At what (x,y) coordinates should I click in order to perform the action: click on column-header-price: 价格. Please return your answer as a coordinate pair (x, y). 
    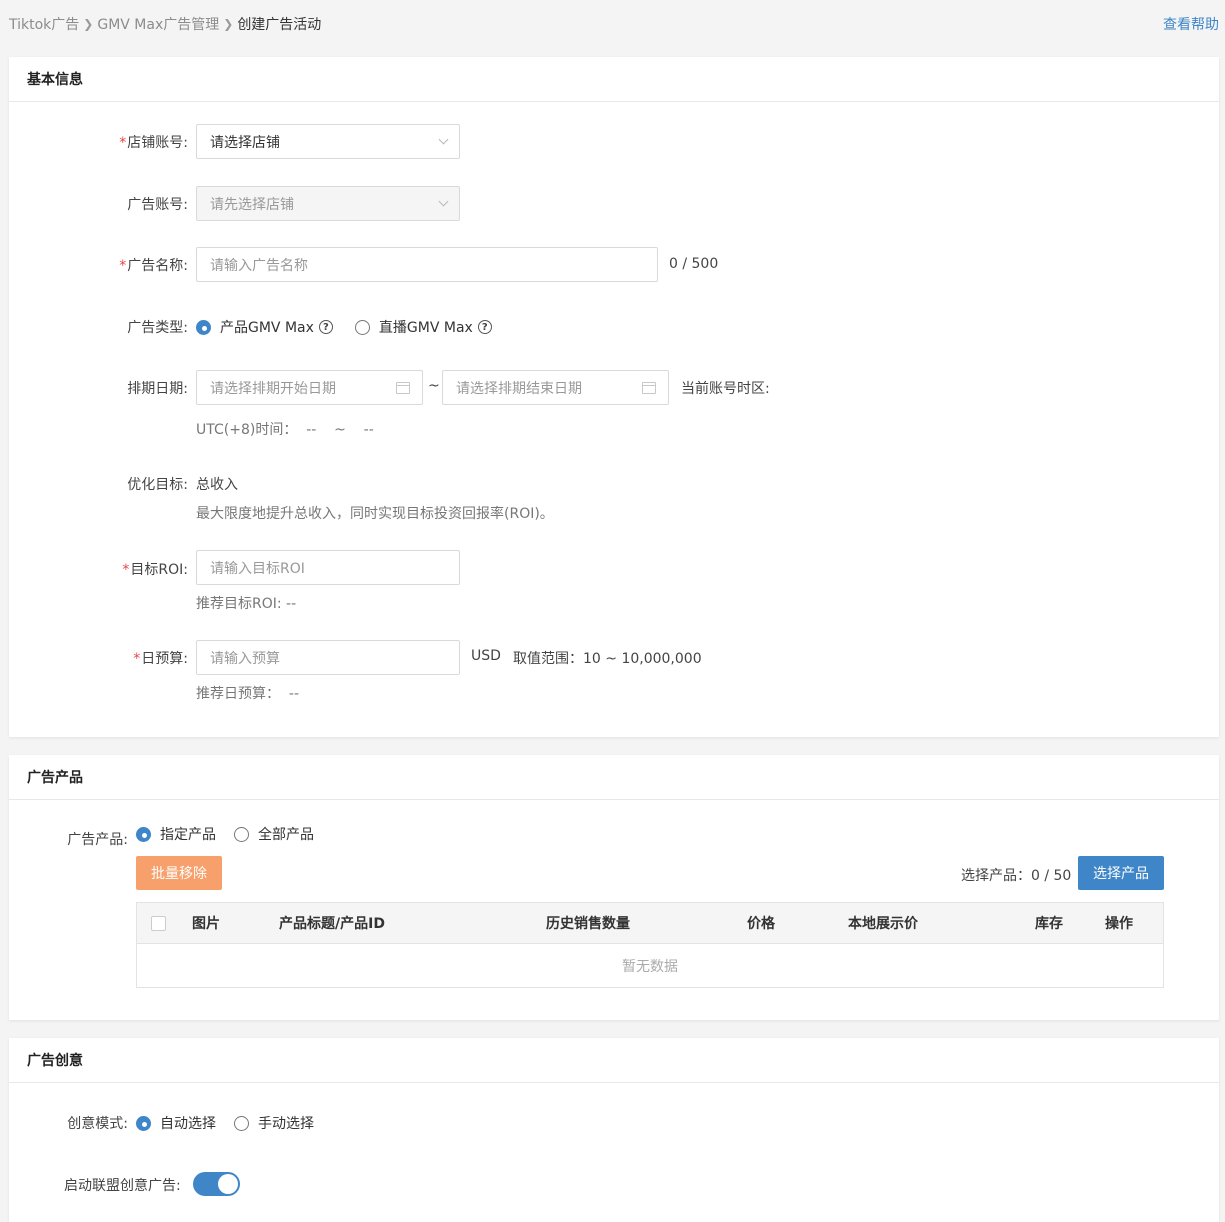
    Looking at the image, I should click on (761, 924).